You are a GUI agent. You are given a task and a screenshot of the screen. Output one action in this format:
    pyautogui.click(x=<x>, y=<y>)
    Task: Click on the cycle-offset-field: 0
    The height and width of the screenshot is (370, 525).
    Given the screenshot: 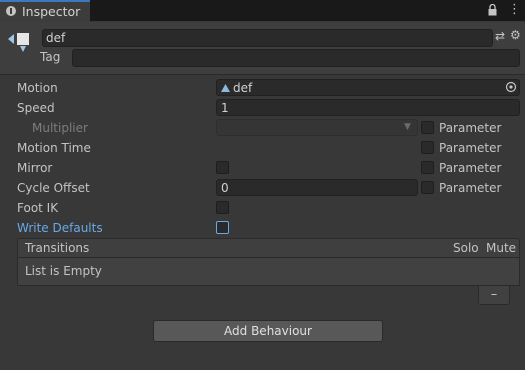 What is the action you would take?
    pyautogui.click(x=317, y=187)
    